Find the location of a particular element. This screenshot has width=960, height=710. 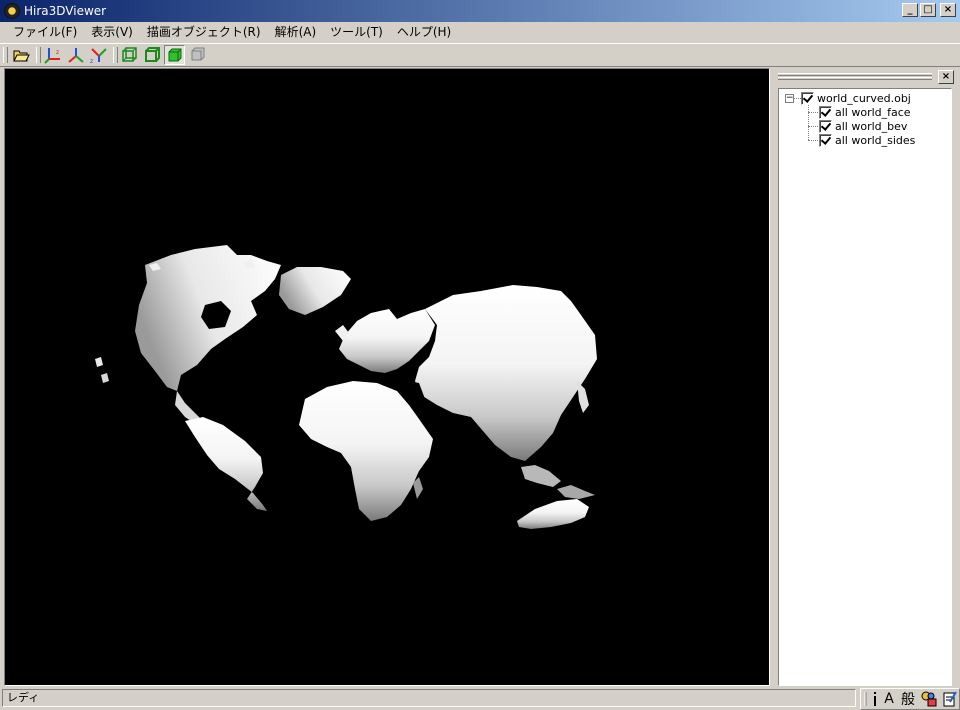

open-folder-icon is located at coordinates (21, 56).